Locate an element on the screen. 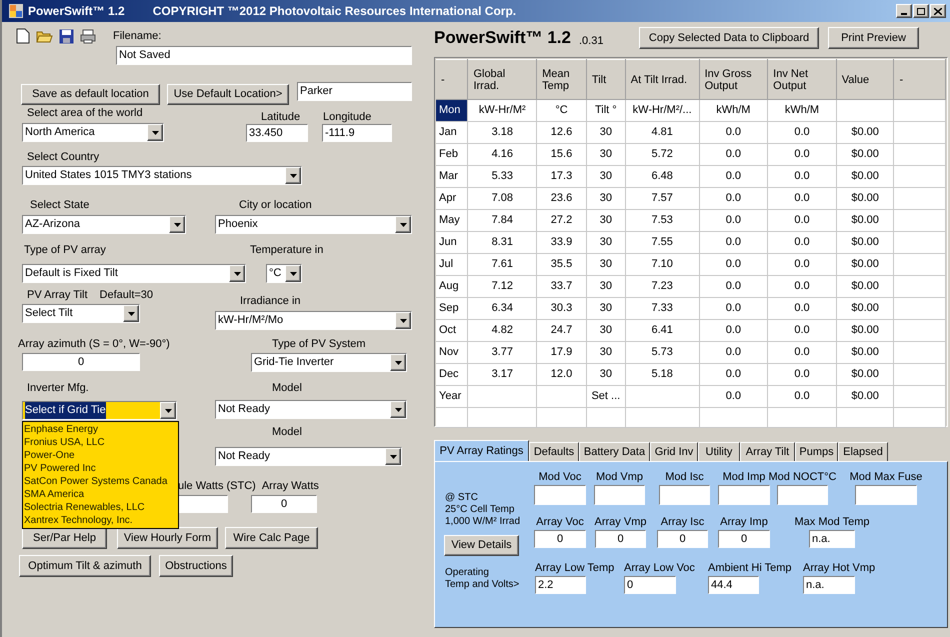 The width and height of the screenshot is (950, 637). open-folder-icon is located at coordinates (44, 36).